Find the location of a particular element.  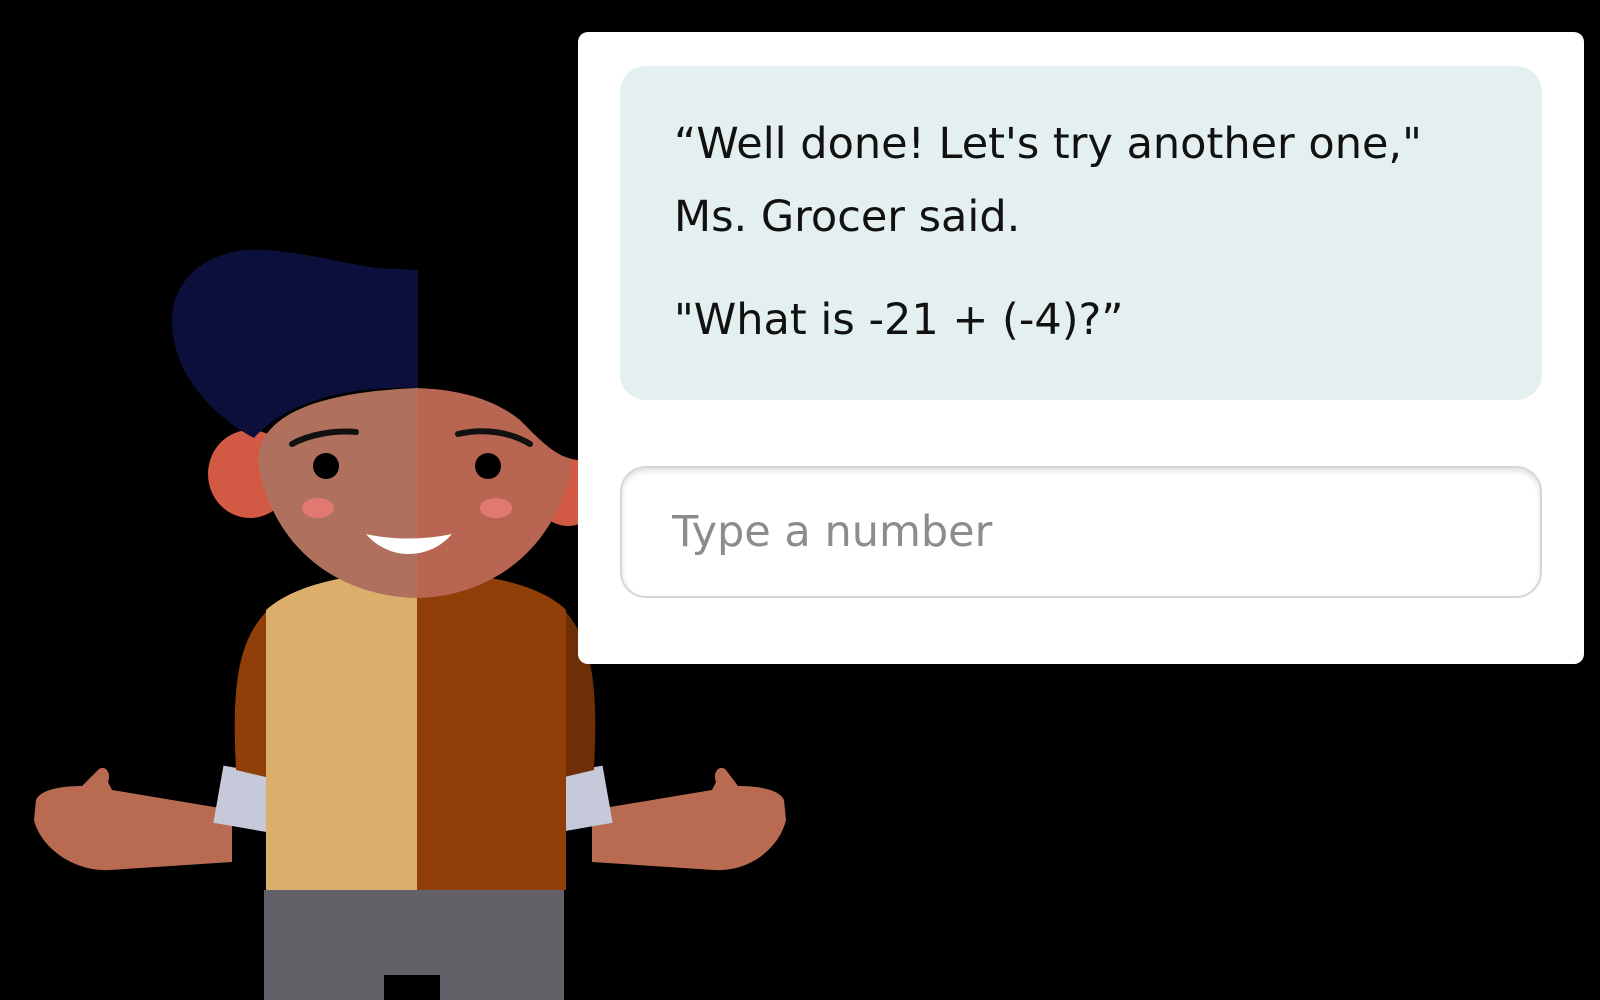

character-left-eye is located at coordinates (326, 466).